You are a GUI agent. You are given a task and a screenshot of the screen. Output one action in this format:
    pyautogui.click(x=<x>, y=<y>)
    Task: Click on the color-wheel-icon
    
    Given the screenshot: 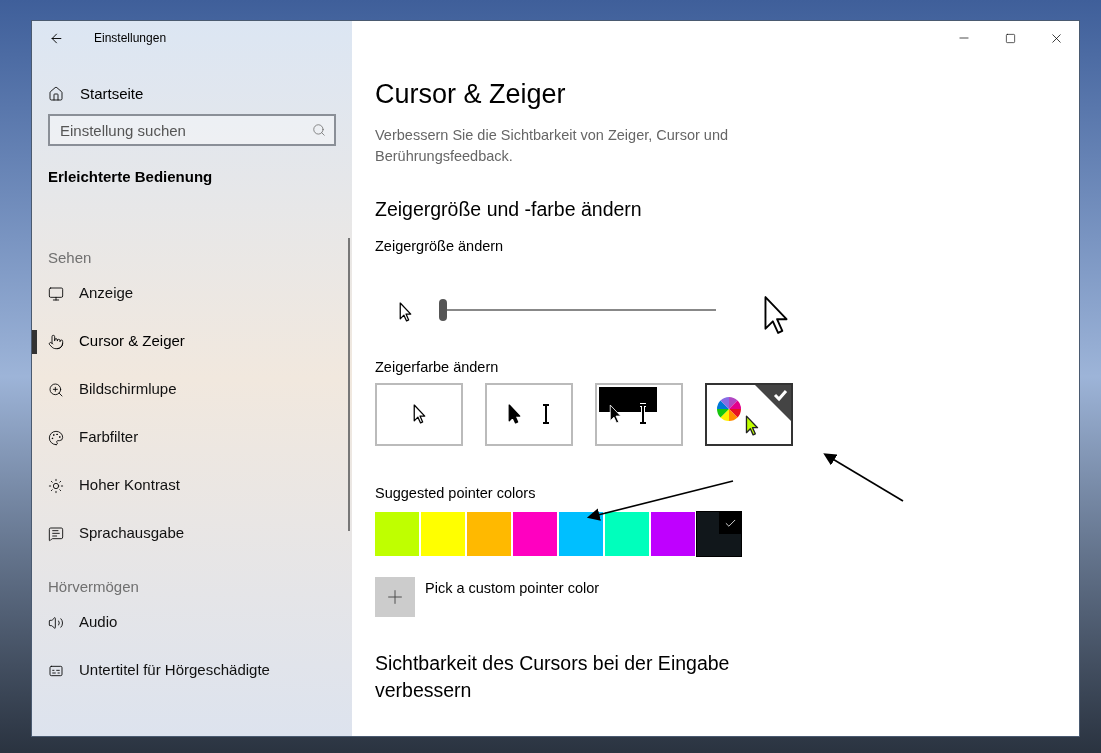 What is the action you would take?
    pyautogui.click(x=729, y=408)
    